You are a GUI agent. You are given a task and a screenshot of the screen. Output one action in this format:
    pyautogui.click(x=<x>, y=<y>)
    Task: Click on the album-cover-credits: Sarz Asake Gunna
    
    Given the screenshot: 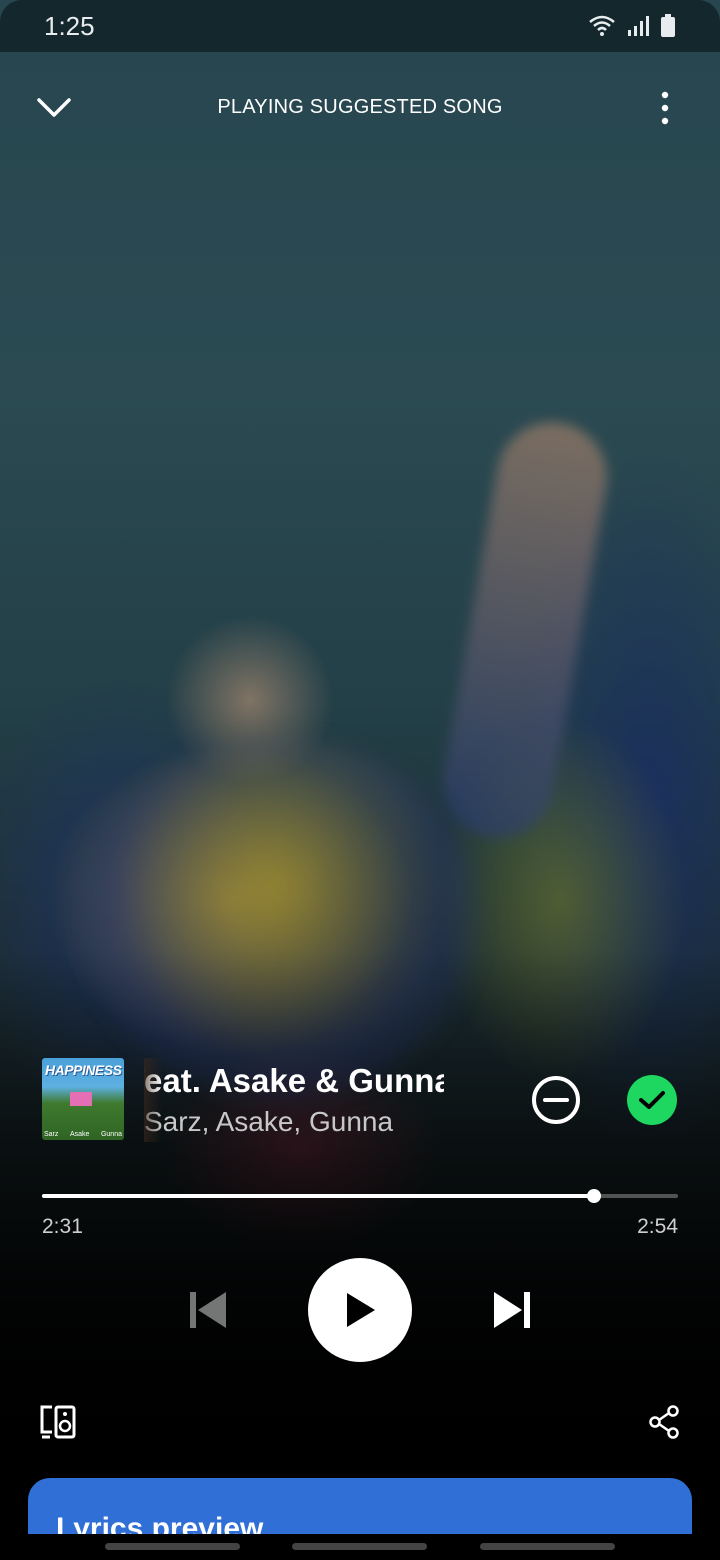 What is the action you would take?
    pyautogui.click(x=83, y=1134)
    